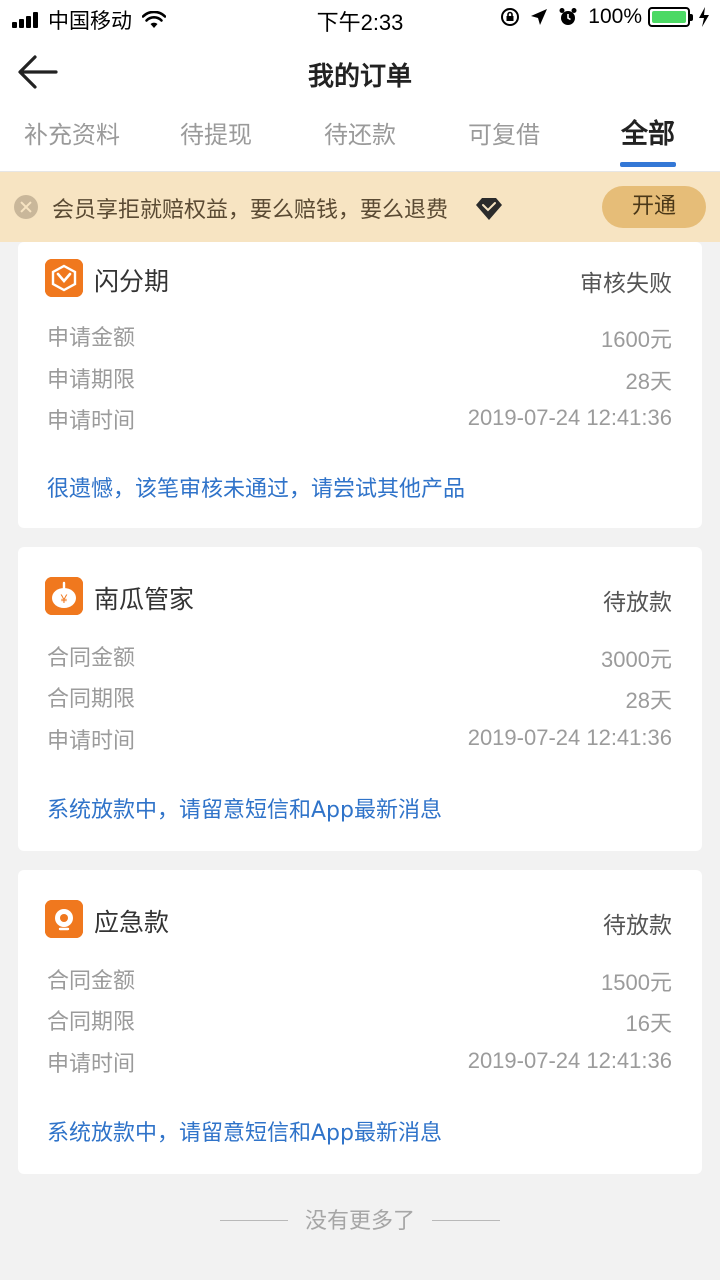 Image resolution: width=720 pixels, height=1280 pixels. What do you see at coordinates (539, 17) in the screenshot?
I see `location-icon` at bounding box center [539, 17].